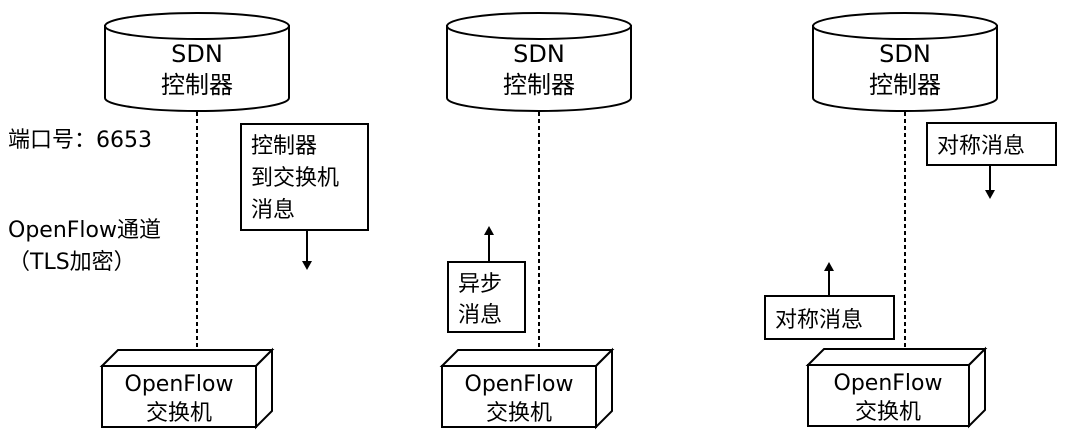 This screenshot has width=1072, height=439. What do you see at coordinates (905, 54) in the screenshot?
I see `controller-label-3: SDN` at bounding box center [905, 54].